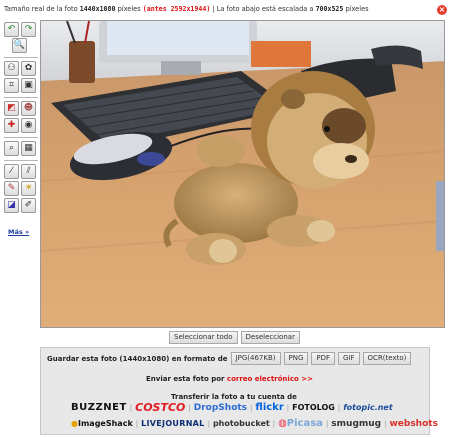 This screenshot has height=437, width=450. I want to click on portrait-icon: ☻, so click(28, 108).